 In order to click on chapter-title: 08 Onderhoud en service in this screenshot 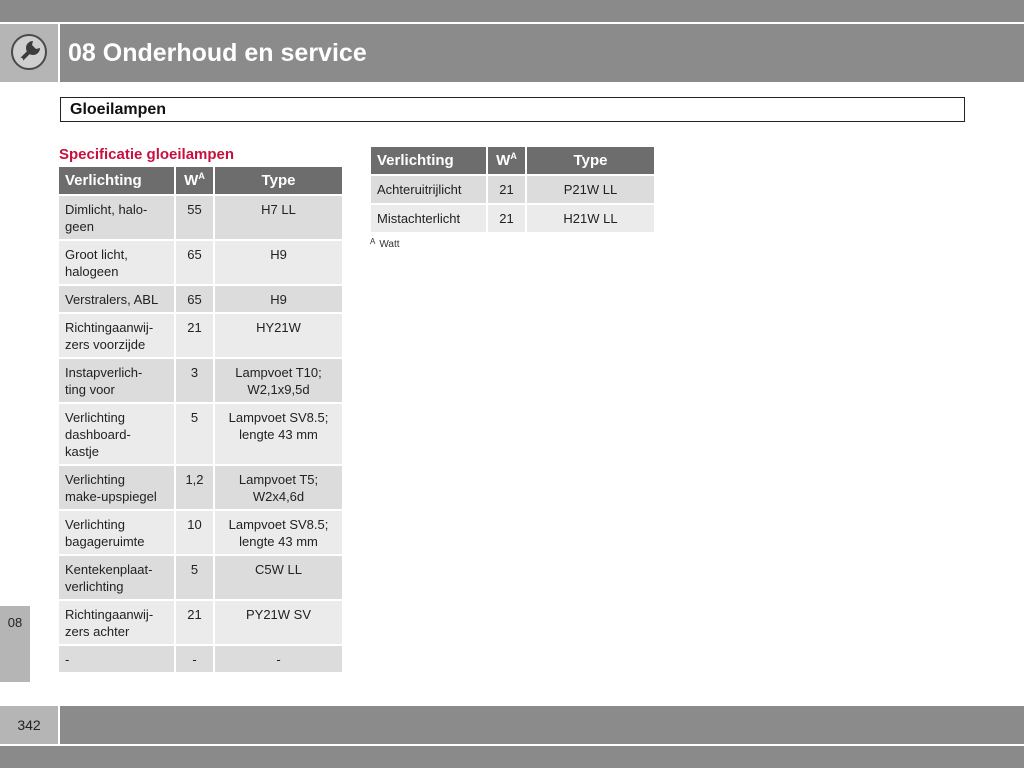, I will do `click(217, 53)`.